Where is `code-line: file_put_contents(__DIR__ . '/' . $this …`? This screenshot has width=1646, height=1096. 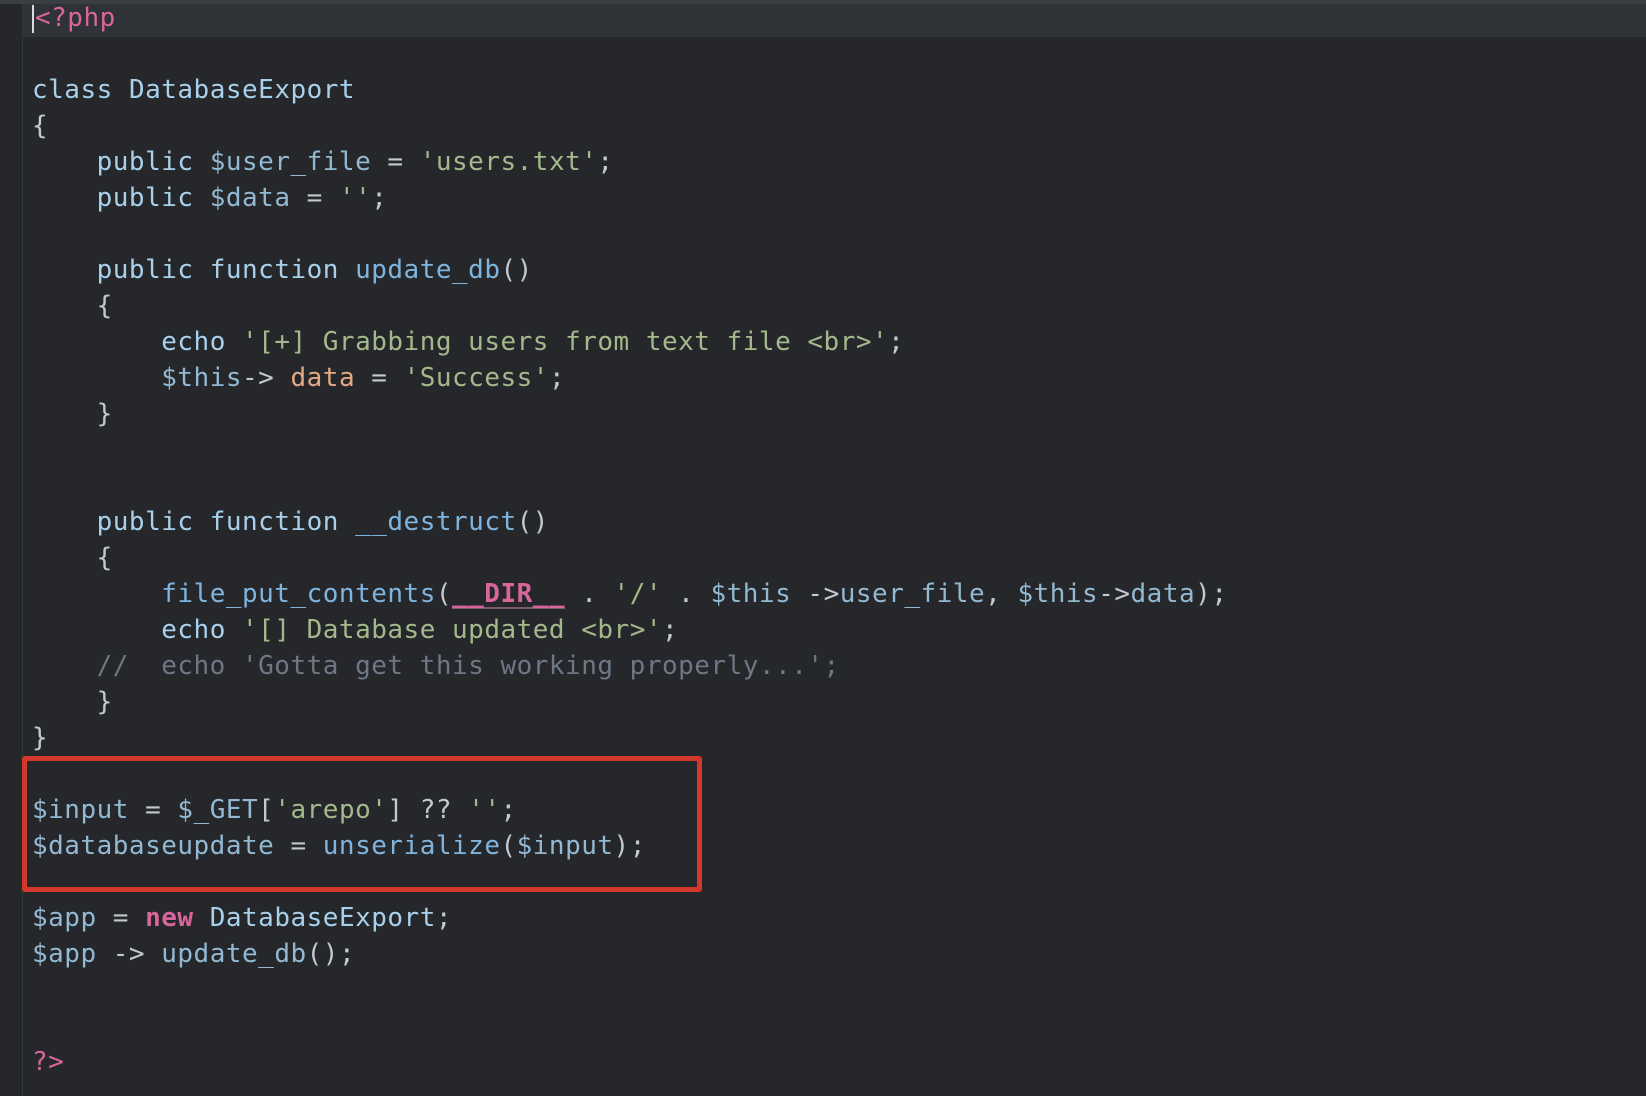
code-line: file_put_contents(__DIR__ . '/' . $this … is located at coordinates (629, 594).